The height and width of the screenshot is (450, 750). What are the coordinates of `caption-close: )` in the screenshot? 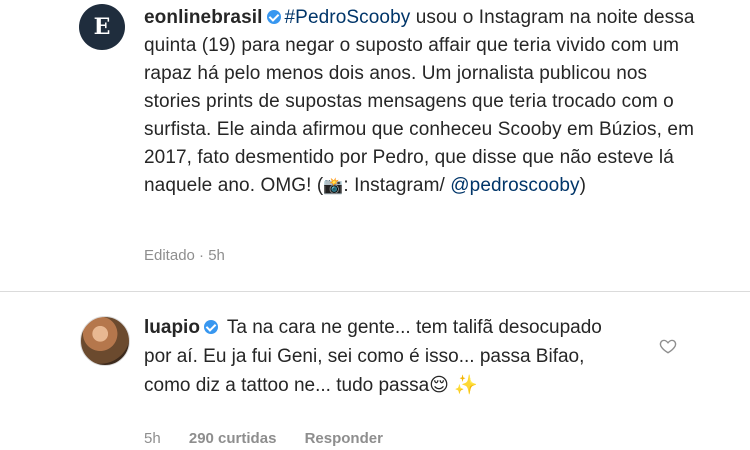 It's located at (583, 185).